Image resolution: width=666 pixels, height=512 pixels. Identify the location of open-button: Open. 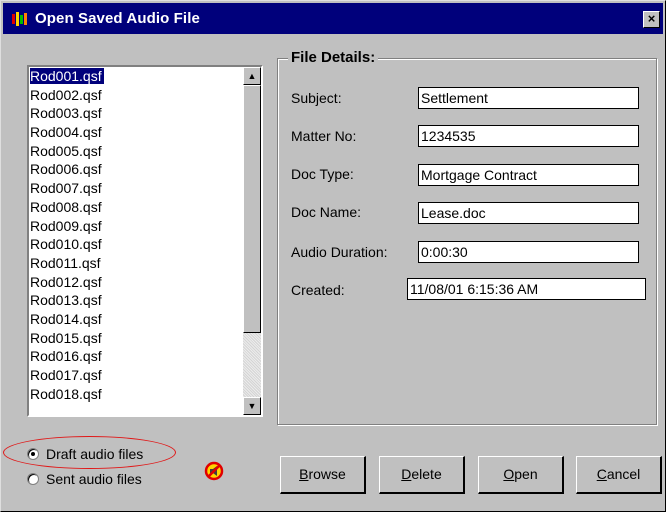
(521, 475).